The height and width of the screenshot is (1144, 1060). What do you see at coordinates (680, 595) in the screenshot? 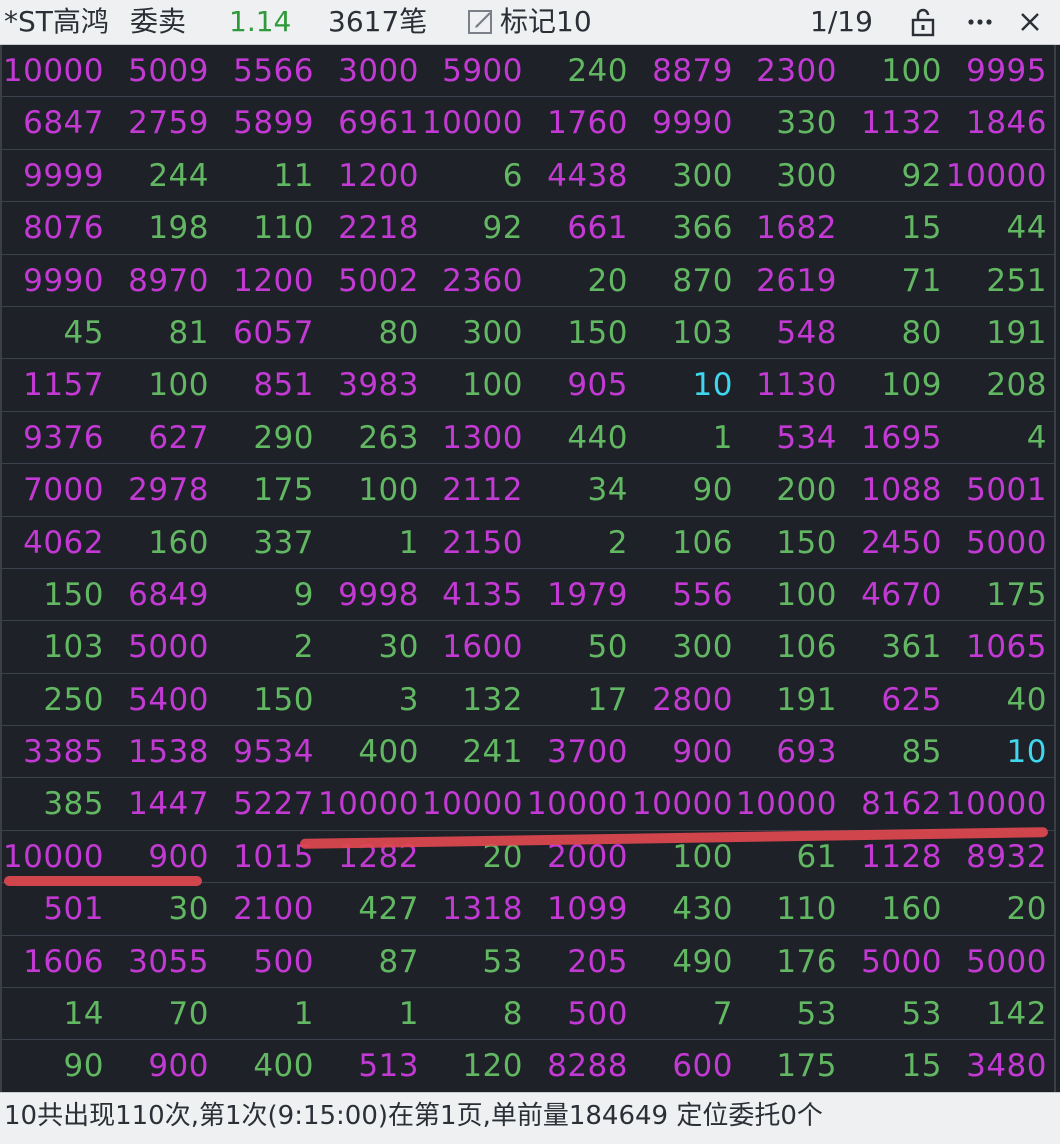
I see `order-volume-cell: 556` at bounding box center [680, 595].